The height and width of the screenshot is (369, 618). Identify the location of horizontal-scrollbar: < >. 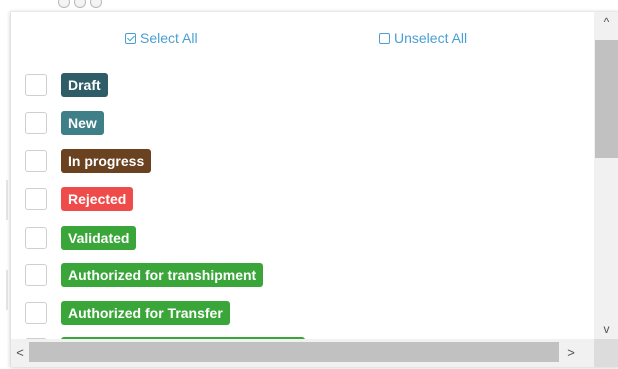
(302, 353).